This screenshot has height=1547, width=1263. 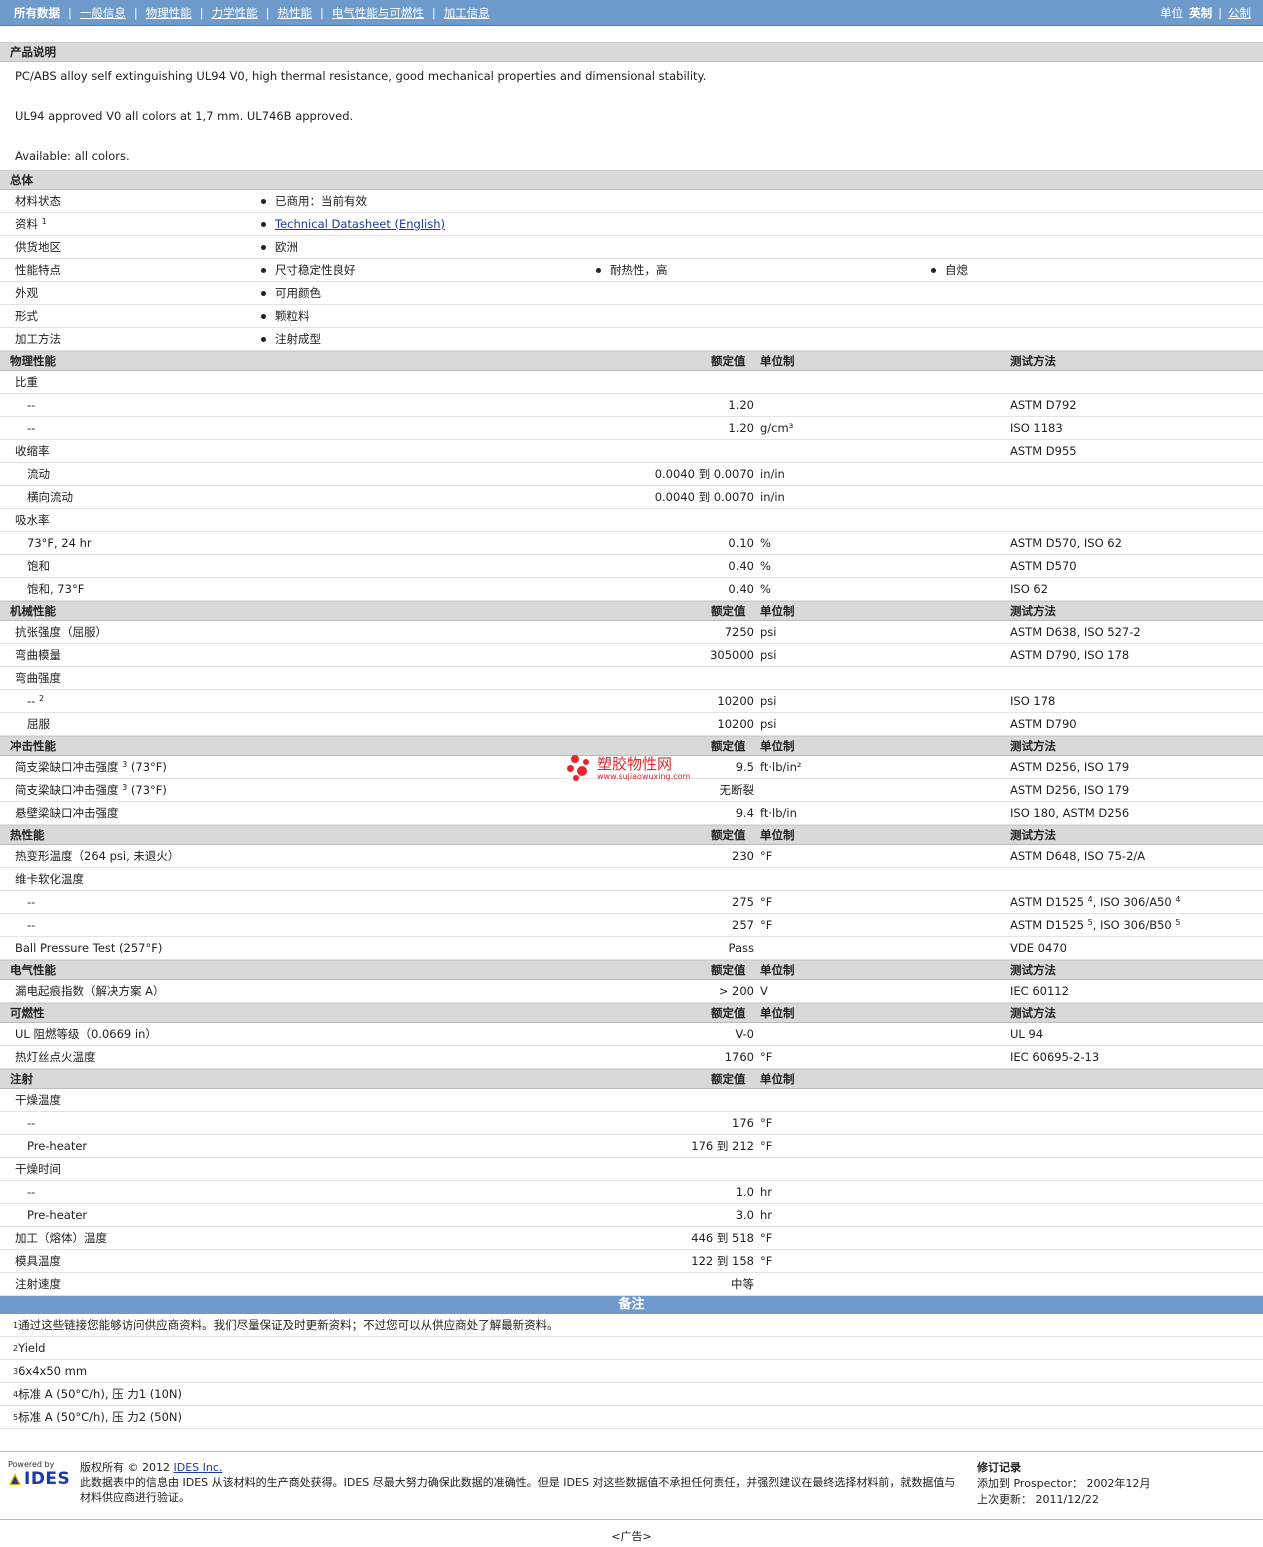 What do you see at coordinates (644, 776) in the screenshot?
I see `watermark-url: www.sujiaowuxing.com` at bounding box center [644, 776].